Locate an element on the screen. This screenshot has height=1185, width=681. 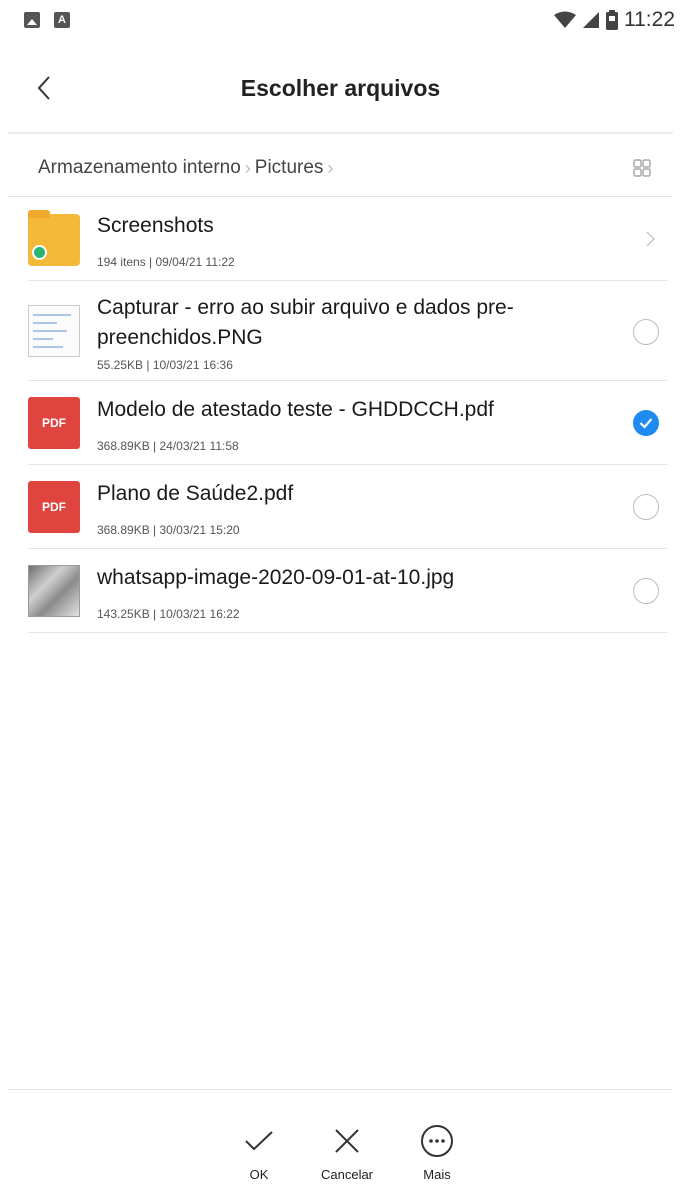
status-time: 11:22 is located at coordinates (649, 19).